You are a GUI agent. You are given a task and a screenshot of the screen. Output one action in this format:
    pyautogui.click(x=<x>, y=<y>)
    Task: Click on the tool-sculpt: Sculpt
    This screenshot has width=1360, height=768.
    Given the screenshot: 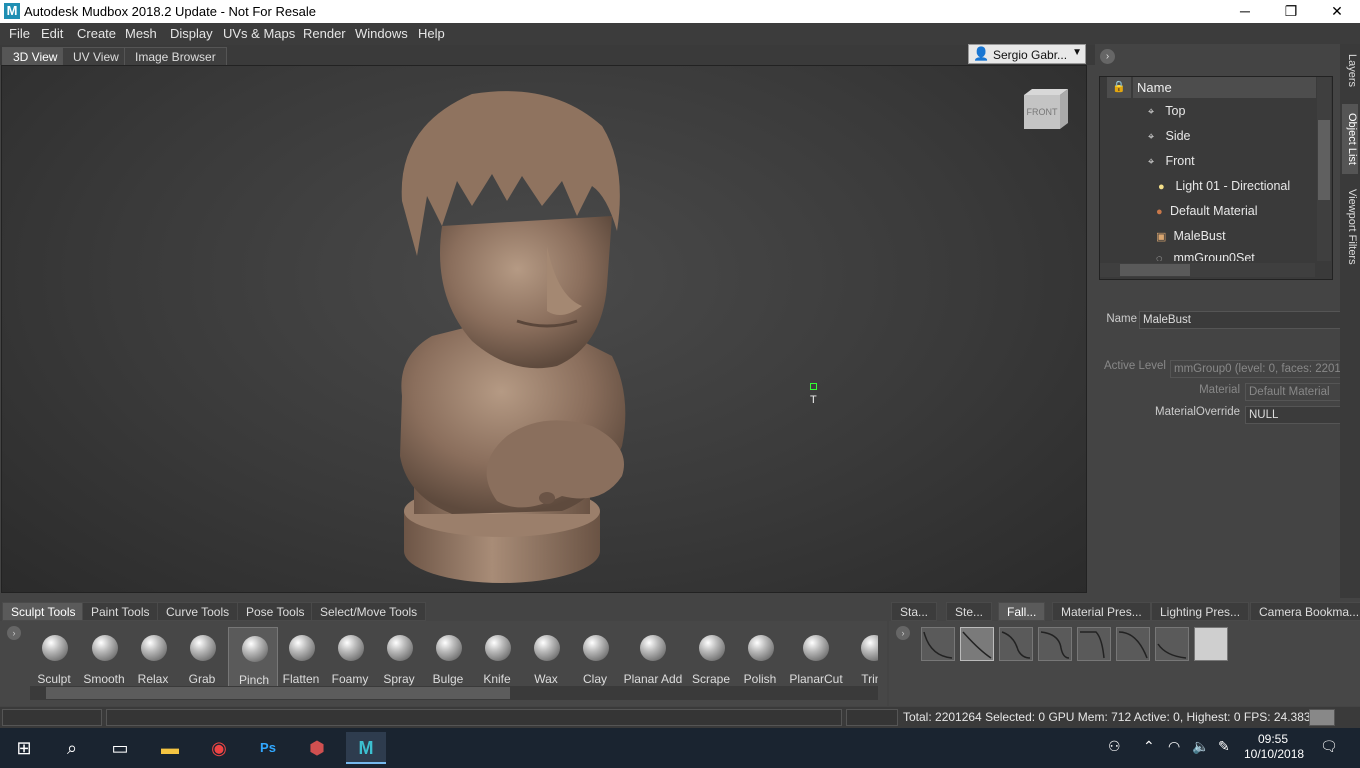 What is the action you would take?
    pyautogui.click(x=54, y=657)
    